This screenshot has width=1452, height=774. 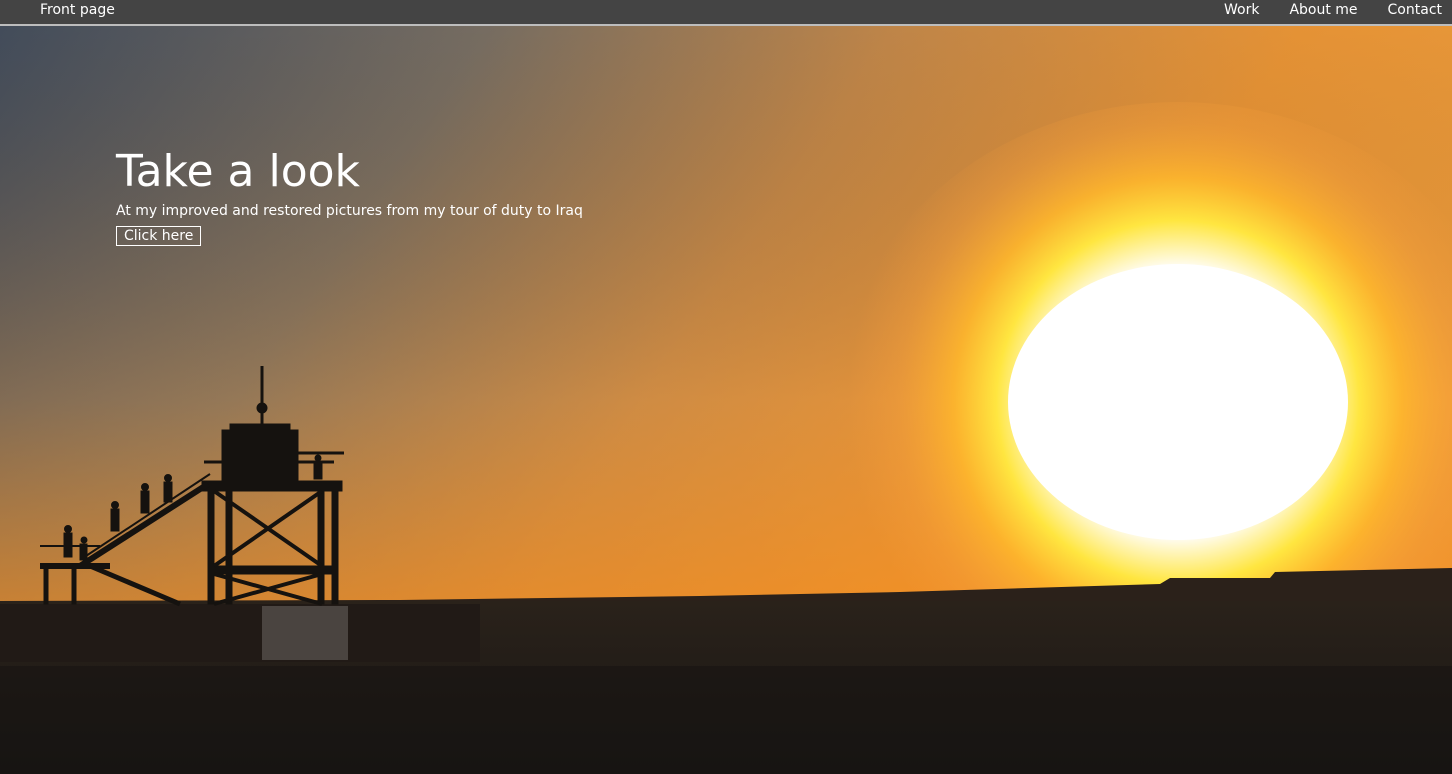 What do you see at coordinates (1415, 10) in the screenshot?
I see `nav-contact-link: Contact` at bounding box center [1415, 10].